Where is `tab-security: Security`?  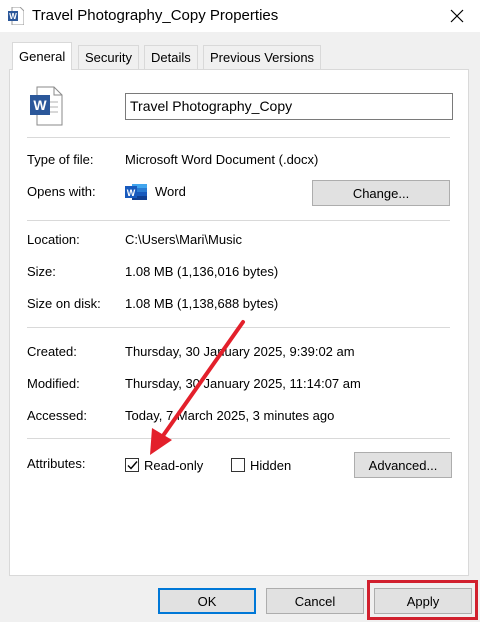
tab-security: Security is located at coordinates (108, 57).